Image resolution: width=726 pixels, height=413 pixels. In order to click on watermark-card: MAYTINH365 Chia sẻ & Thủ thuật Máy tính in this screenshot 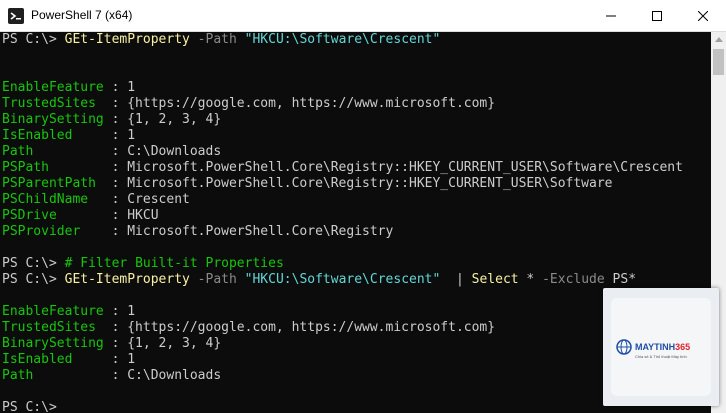, I will do `click(661, 347)`.